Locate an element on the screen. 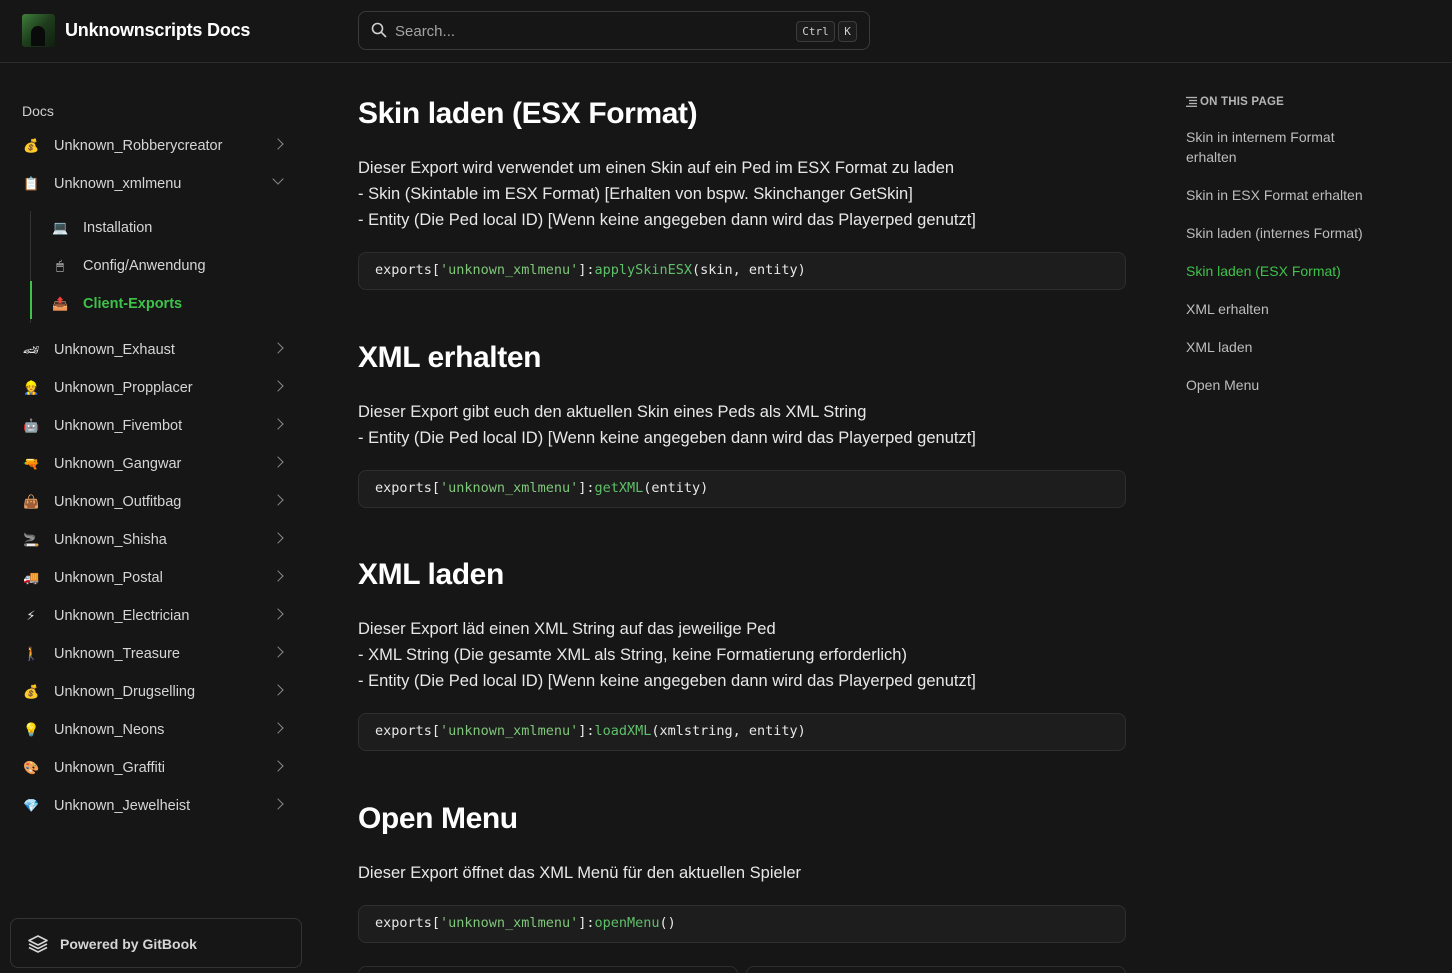  sidebar-item-graffiti: 🎨 Unknown_Graffiti is located at coordinates (155, 768).